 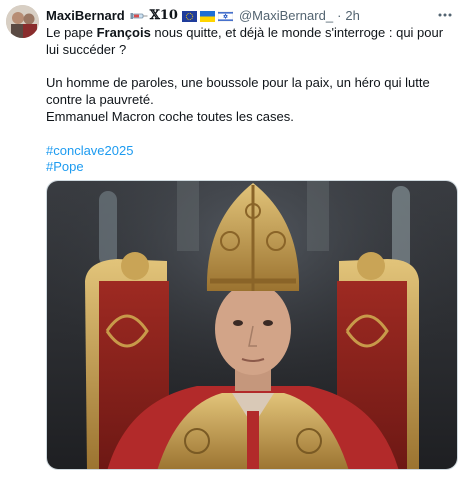 What do you see at coordinates (225, 16) in the screenshot?
I see `israel-flag-icon` at bounding box center [225, 16].